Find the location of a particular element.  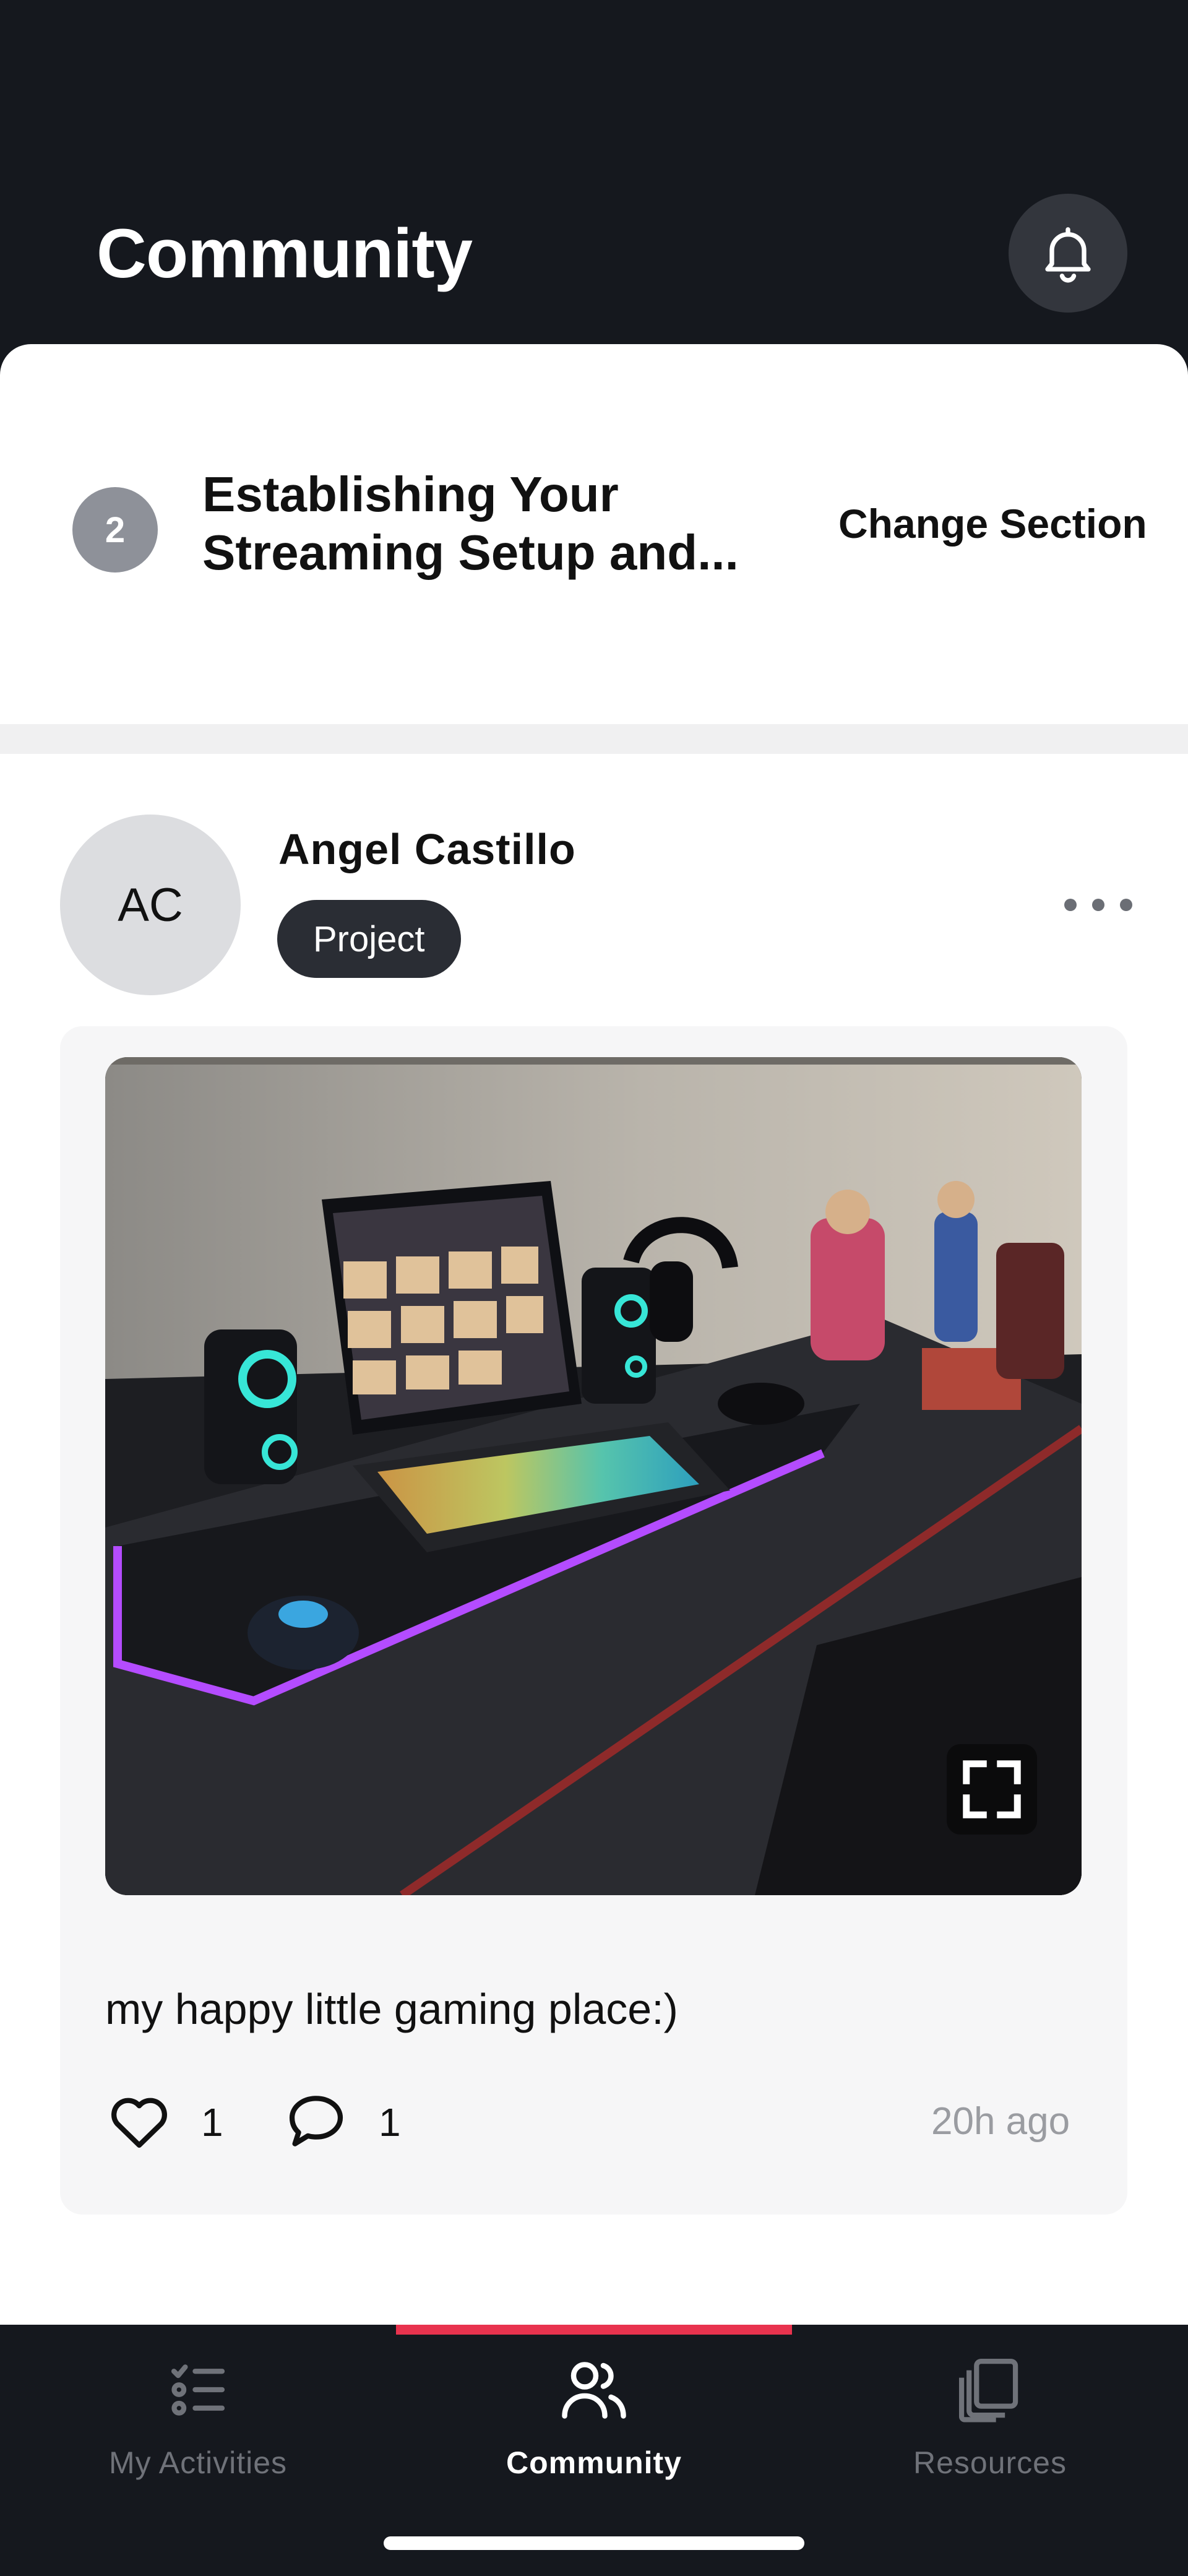

section-number-badge: 2 is located at coordinates (115, 530).